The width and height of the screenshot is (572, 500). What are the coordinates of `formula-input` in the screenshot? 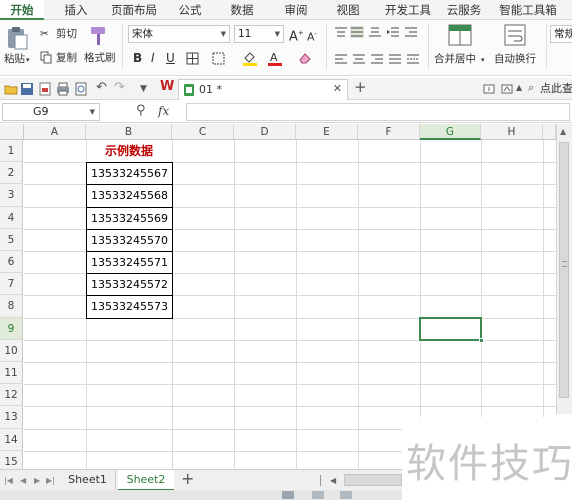 It's located at (378, 112).